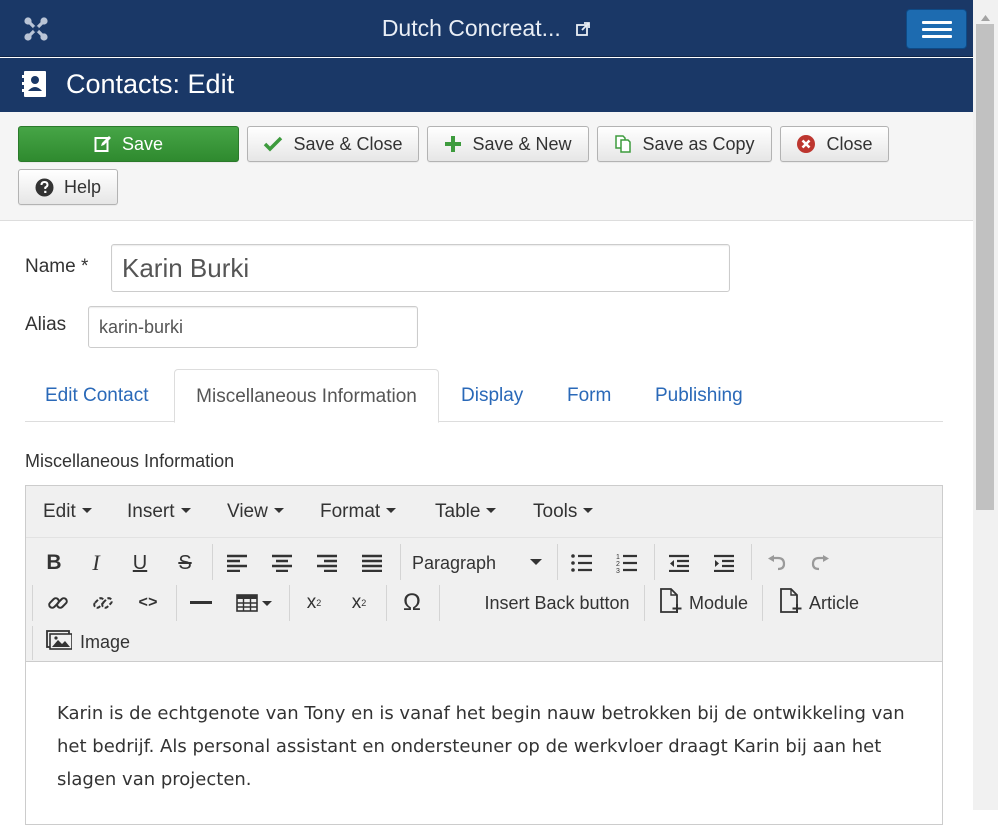 Image resolution: width=998 pixels, height=826 pixels. Describe the element at coordinates (68, 187) in the screenshot. I see `help-button: Help` at that location.